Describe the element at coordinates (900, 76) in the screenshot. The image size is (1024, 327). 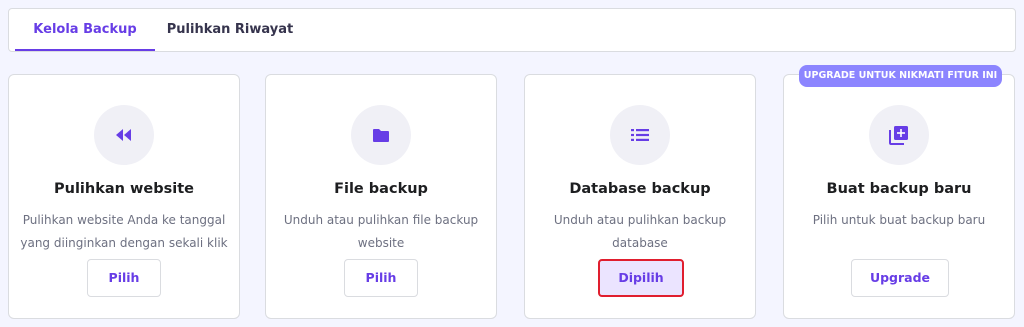
I see `upgrade-badge: UPGRADE UNTUK NIKMATI FITUR INI` at that location.